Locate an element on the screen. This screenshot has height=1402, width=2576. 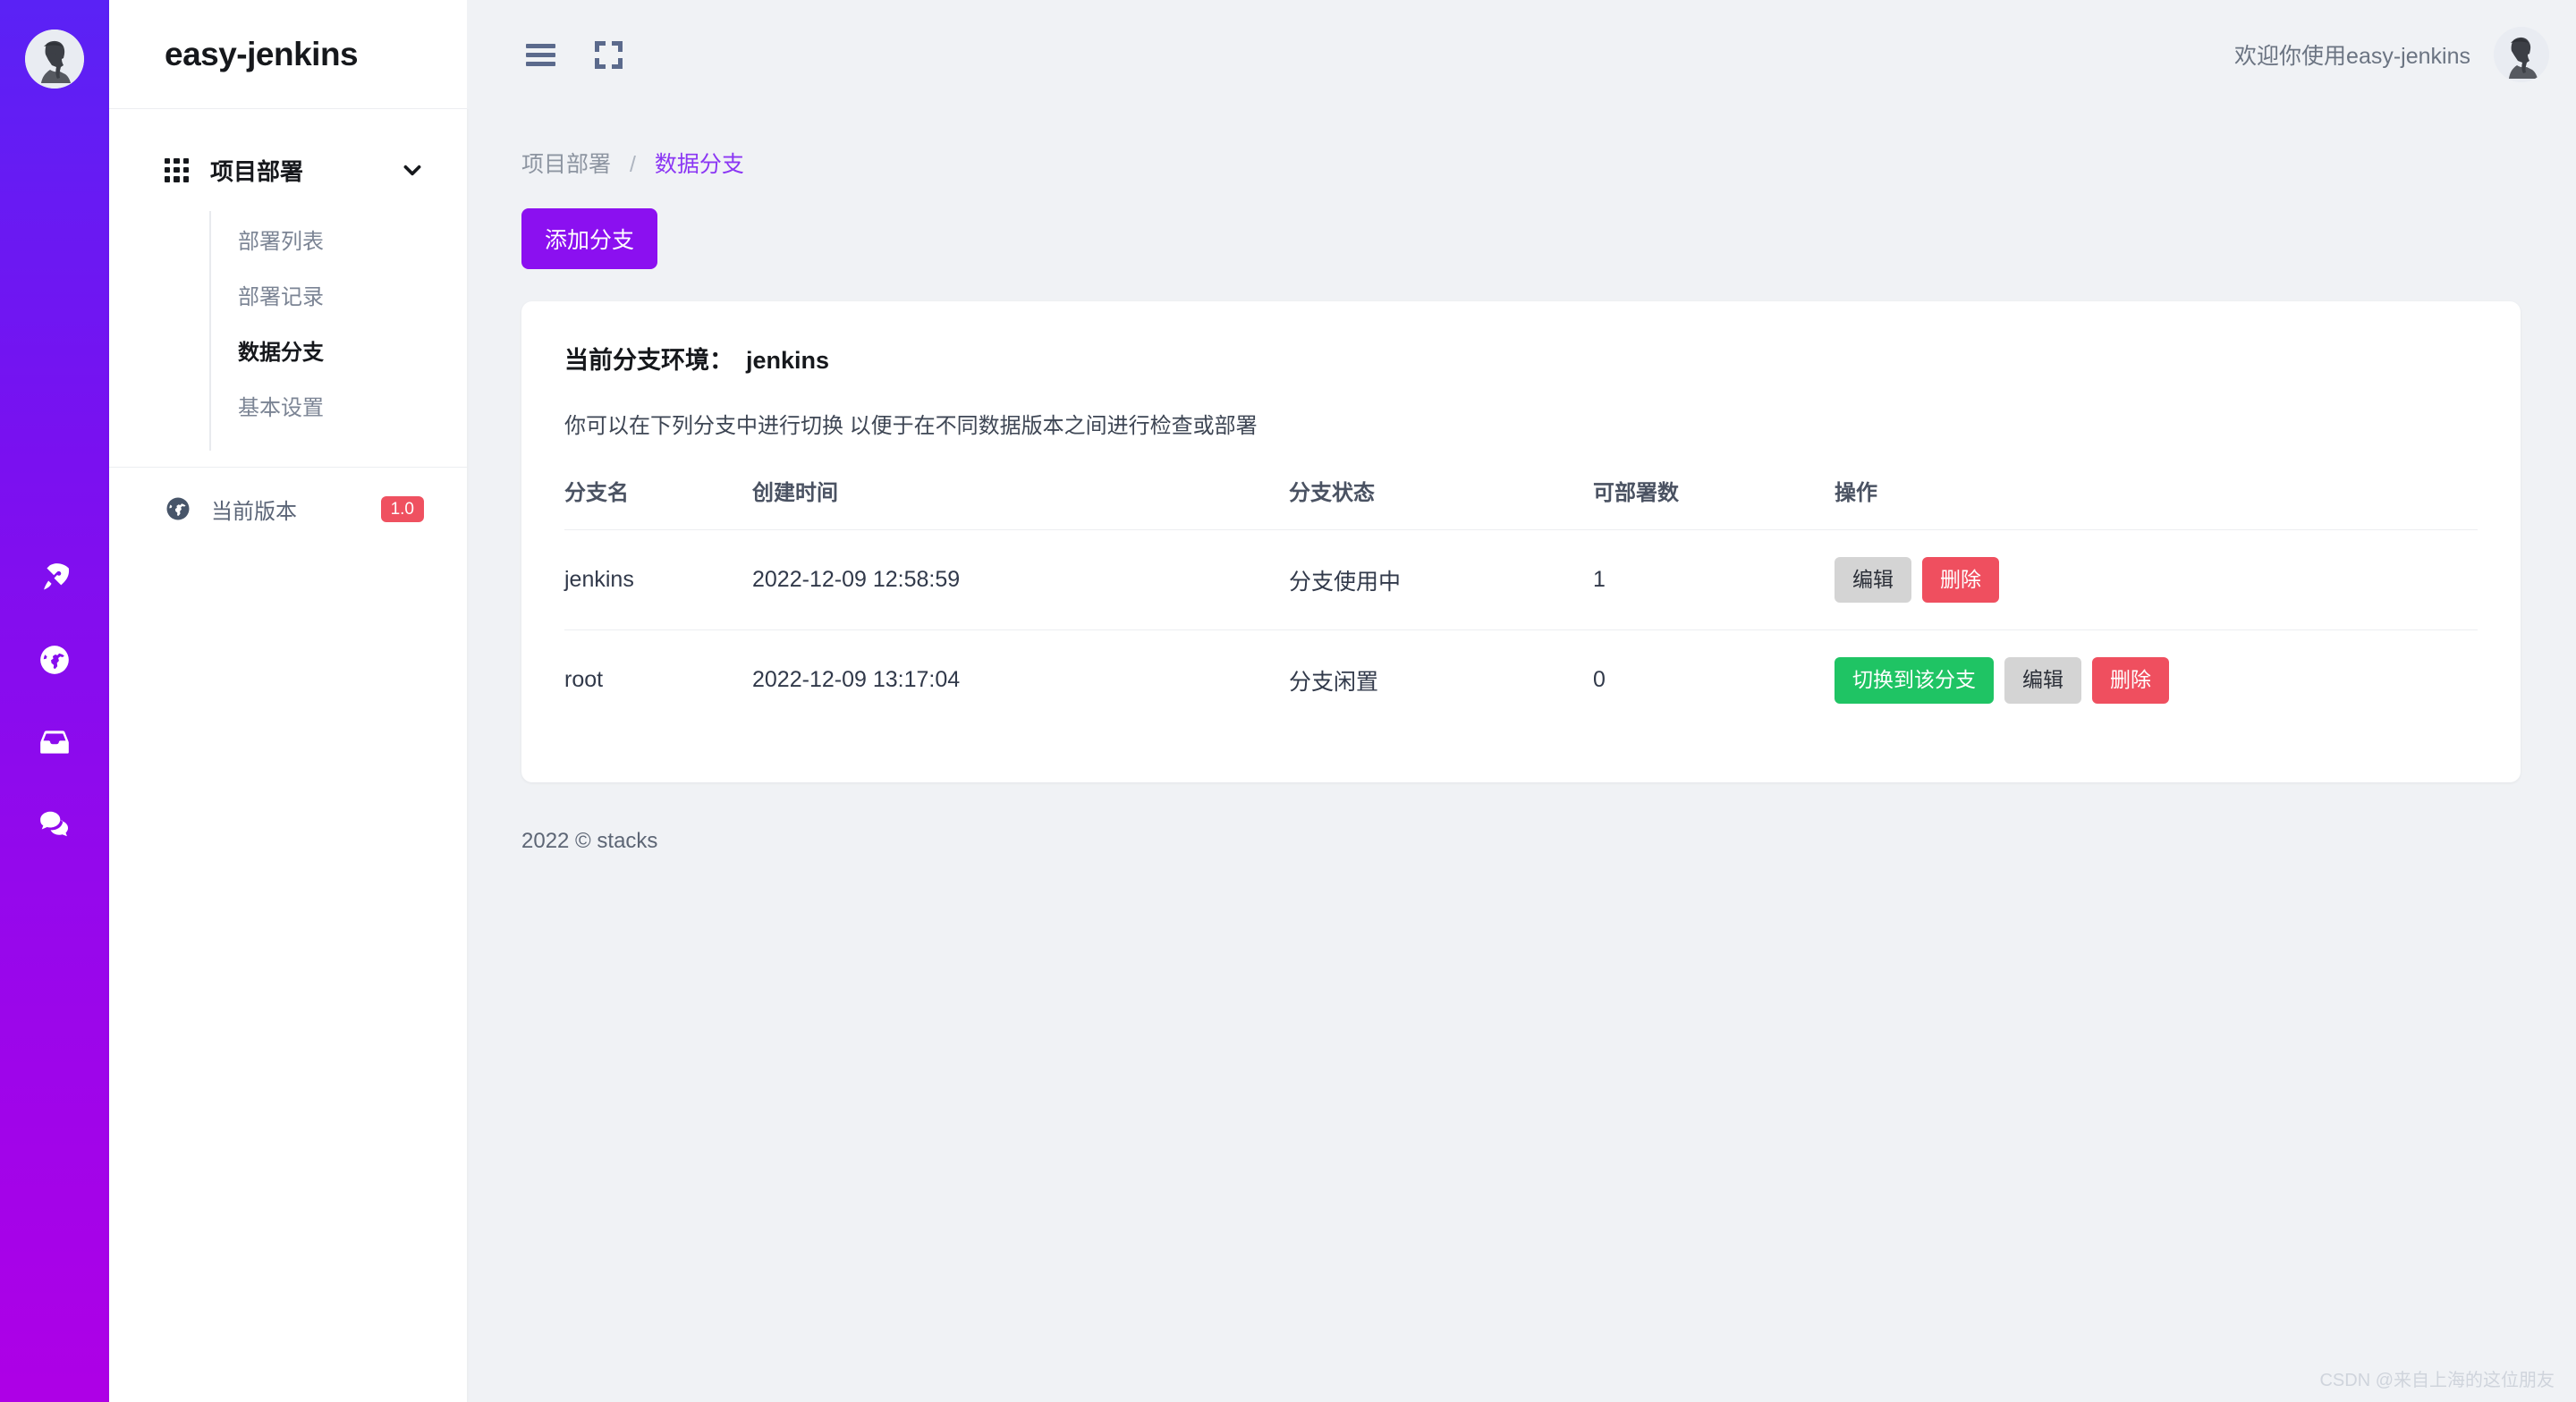
current-version-label: 当前版本 is located at coordinates (254, 511).